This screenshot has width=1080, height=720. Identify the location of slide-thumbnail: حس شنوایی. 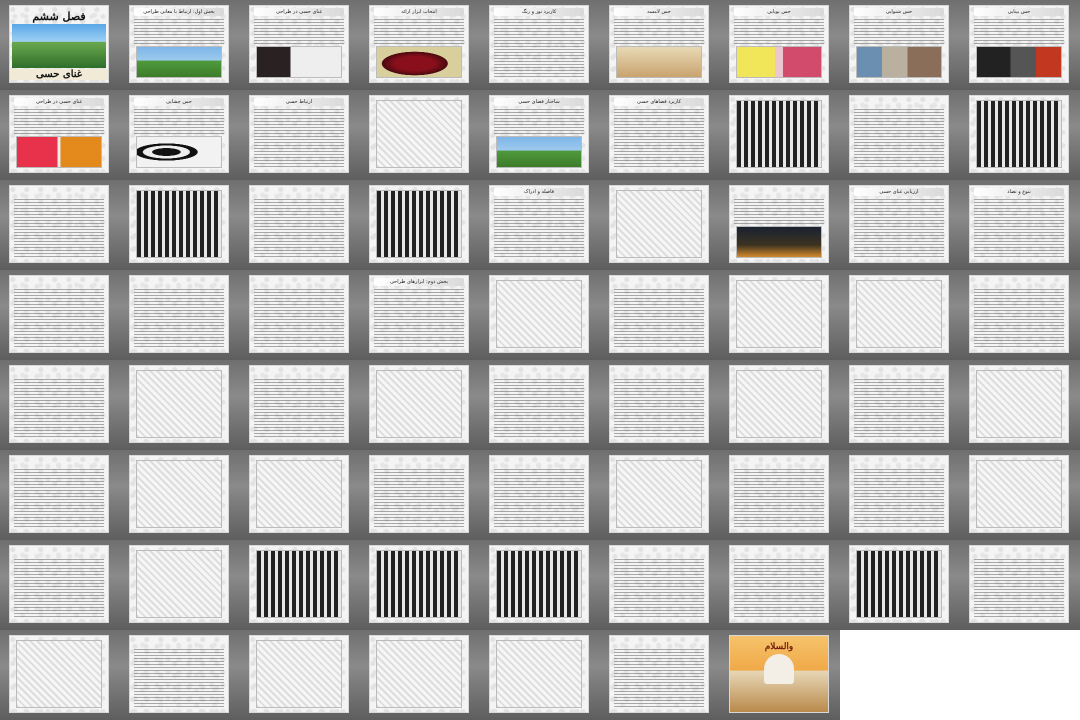
(900, 45).